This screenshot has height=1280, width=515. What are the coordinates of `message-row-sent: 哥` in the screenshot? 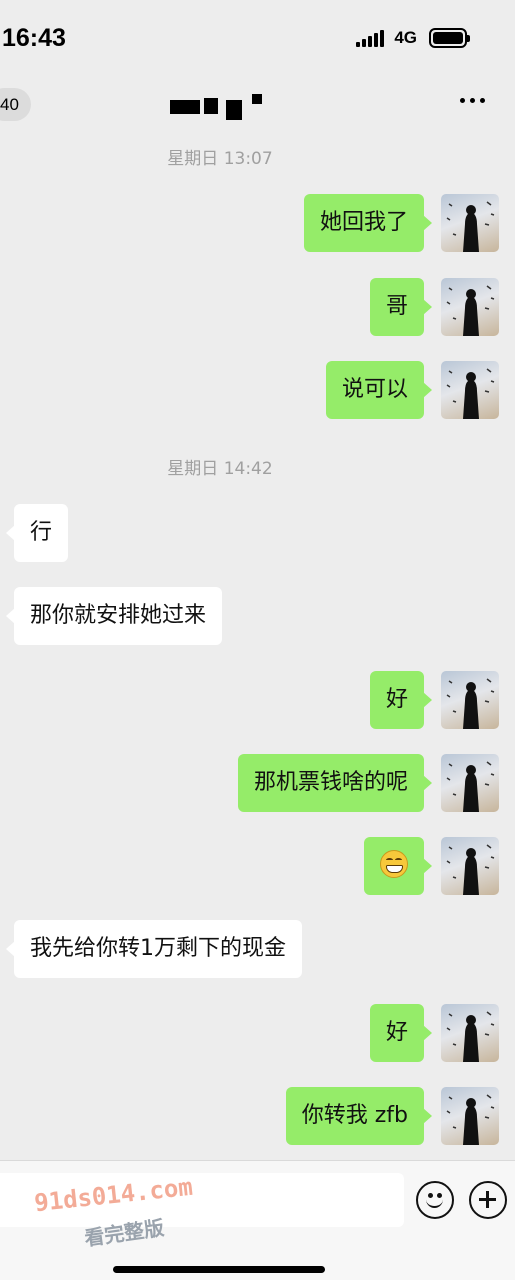 It's located at (257, 307).